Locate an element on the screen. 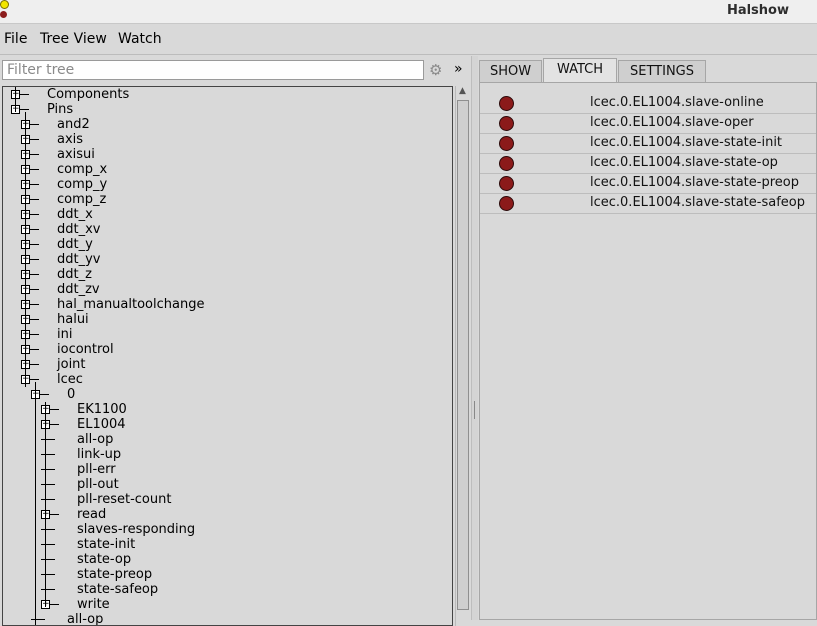  tree-scrollbar: ▲ is located at coordinates (462, 356).